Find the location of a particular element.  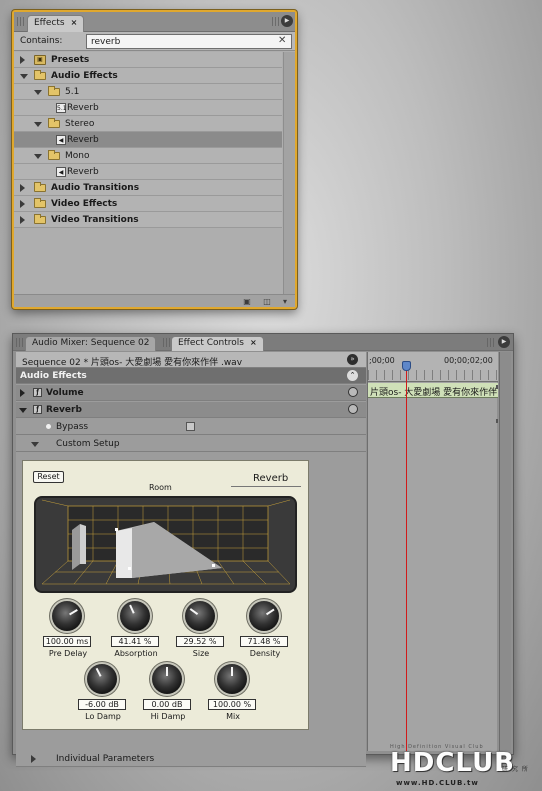

effect-reverb-label: Reverb is located at coordinates (64, 410).